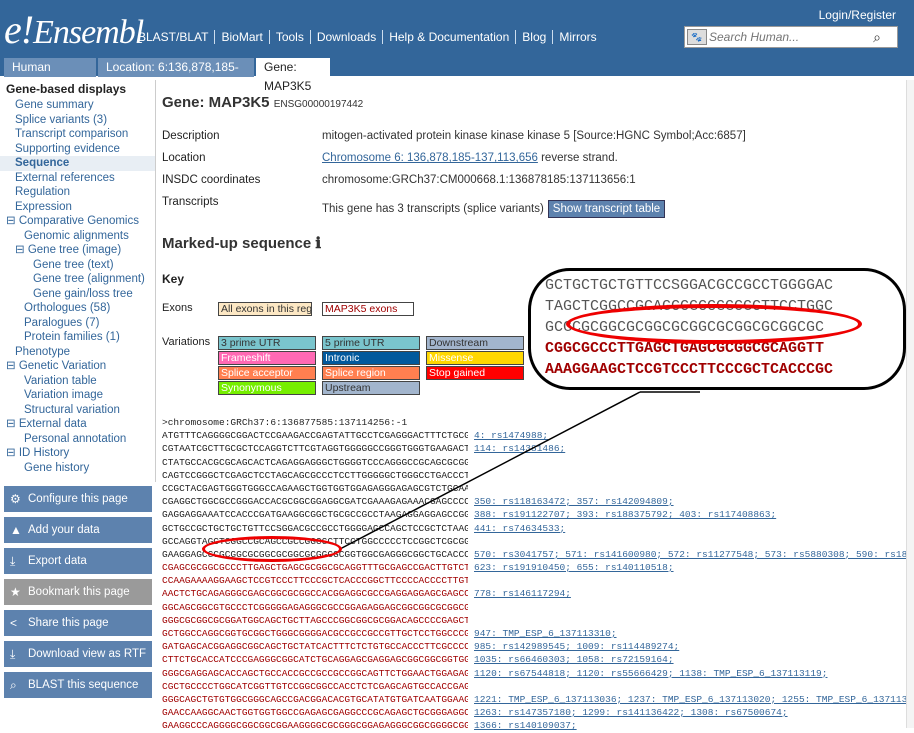  I want to click on markup-heading-text: Marked-up sequence, so click(237, 243).